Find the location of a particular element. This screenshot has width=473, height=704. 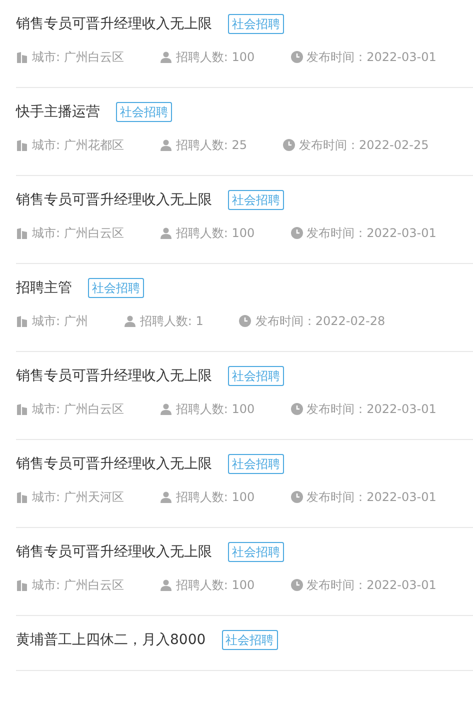

job-title: 黄埔普工上四休二，月入8000 is located at coordinates (111, 640).